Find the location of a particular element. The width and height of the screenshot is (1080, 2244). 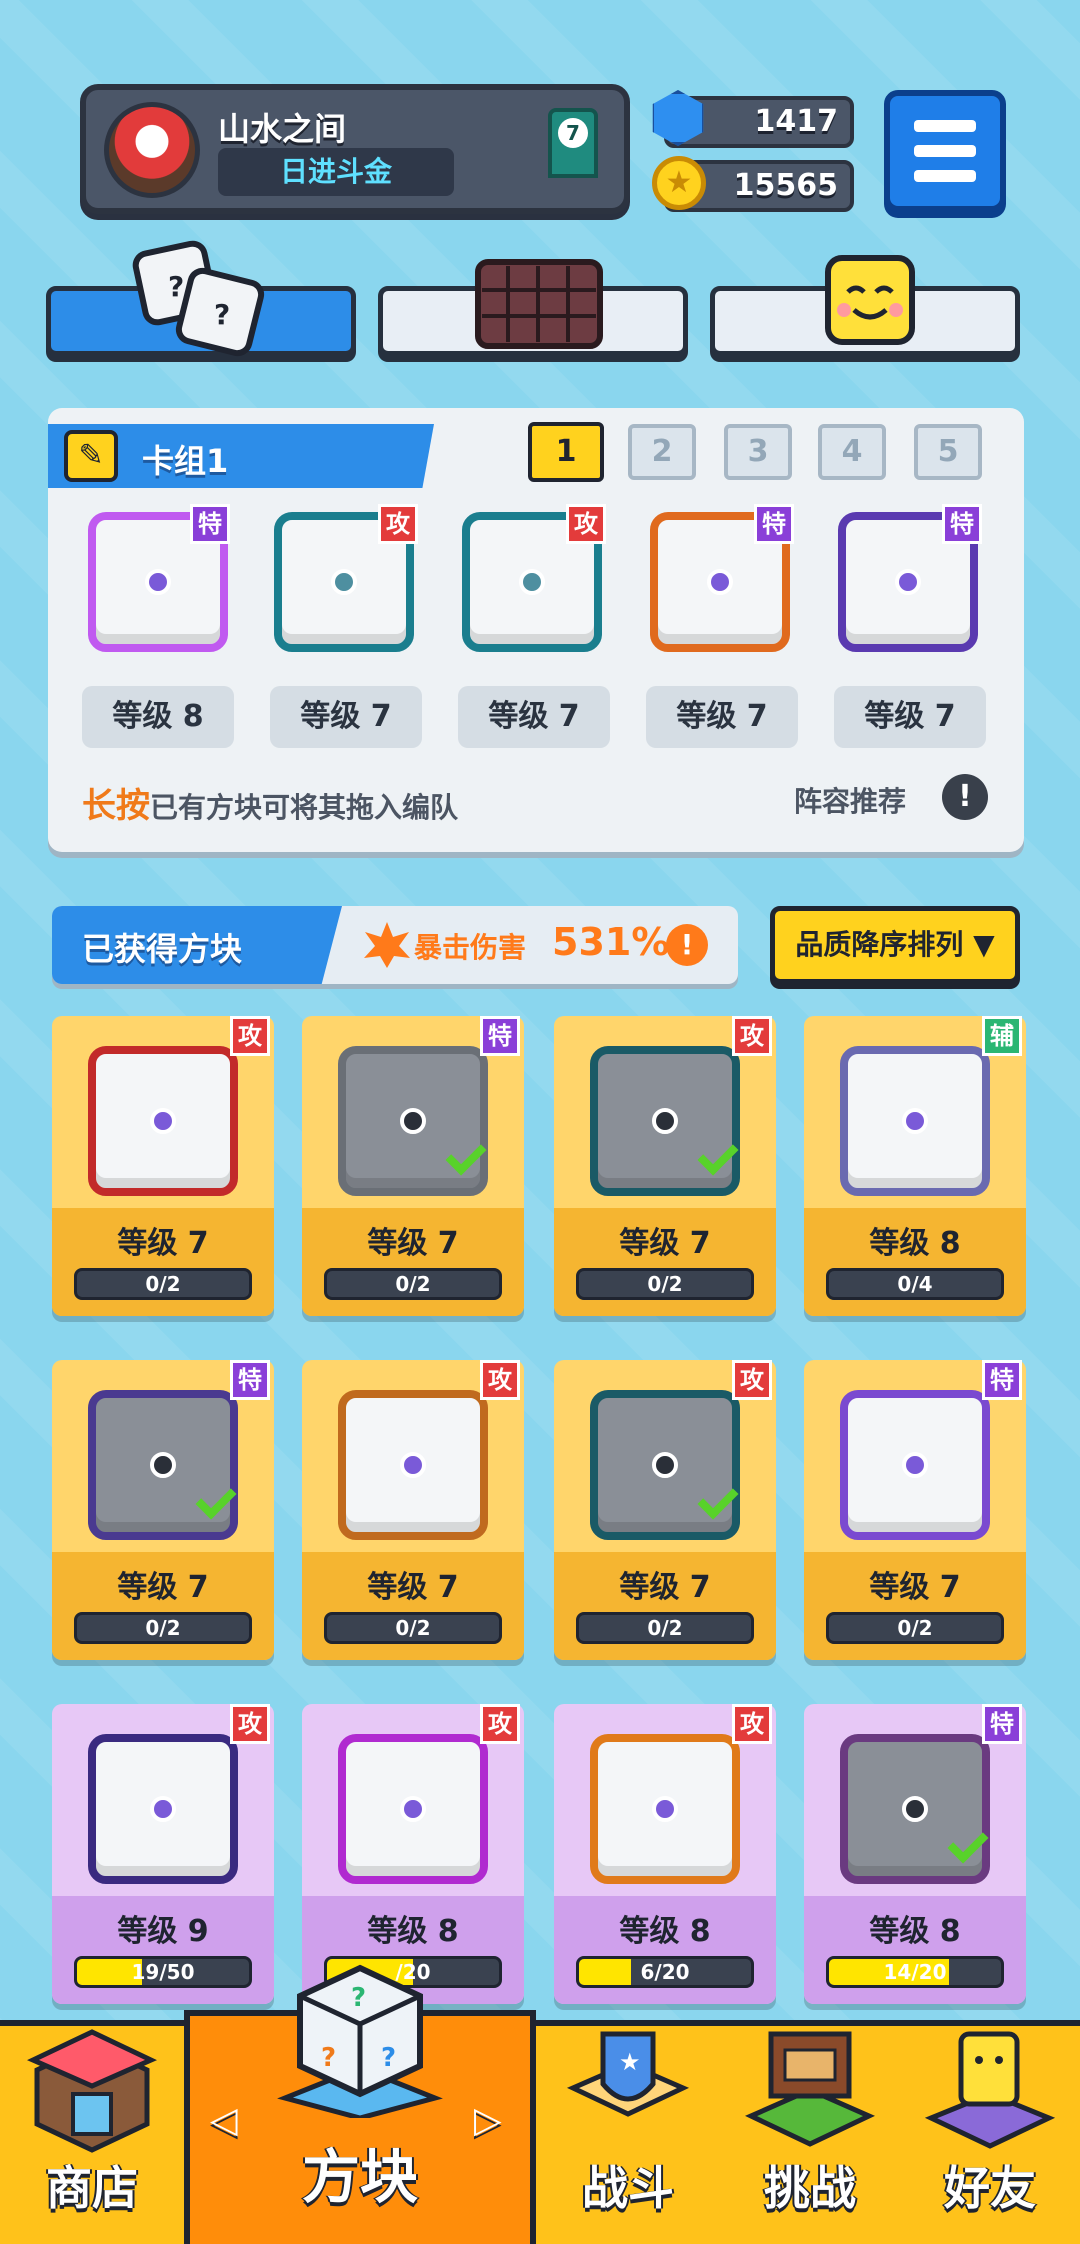

drag-hint: 长按已有方块可将其拖入编队 is located at coordinates (270, 802).